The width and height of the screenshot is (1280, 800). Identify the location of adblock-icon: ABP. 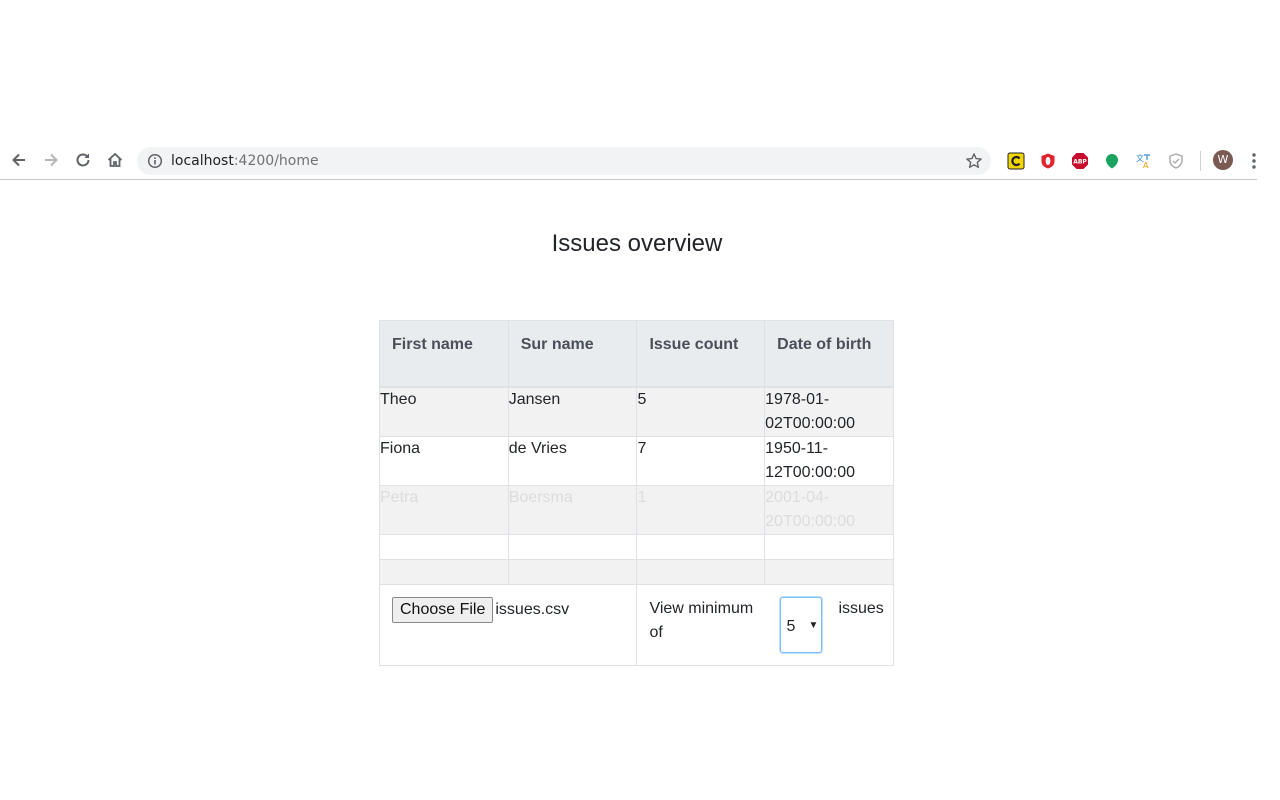
(1080, 161).